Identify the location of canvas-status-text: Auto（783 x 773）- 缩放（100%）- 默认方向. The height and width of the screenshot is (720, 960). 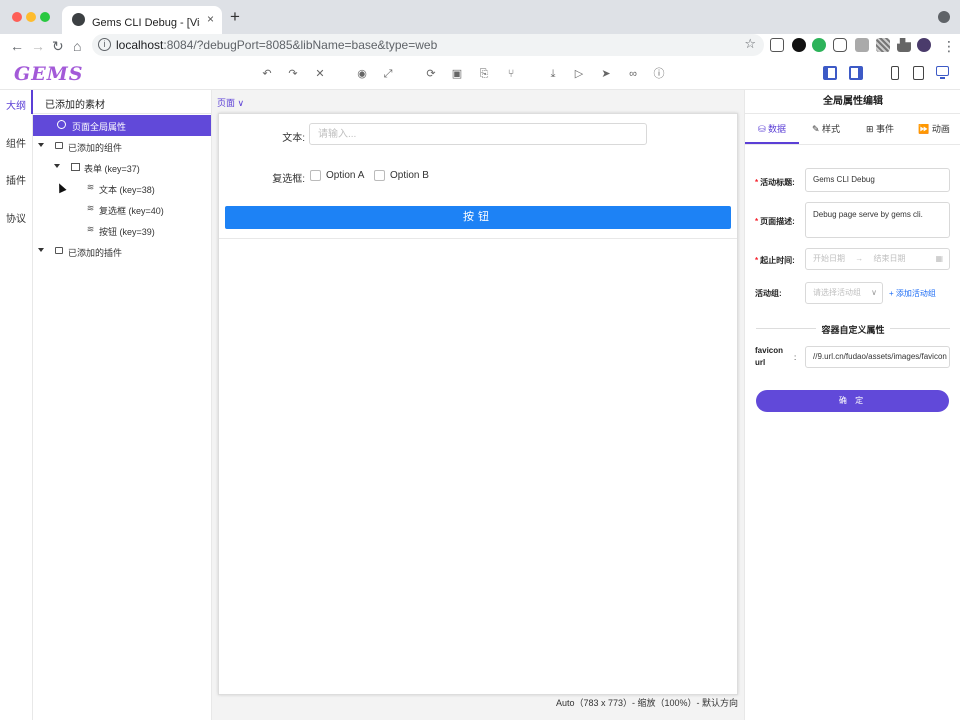
(646, 703).